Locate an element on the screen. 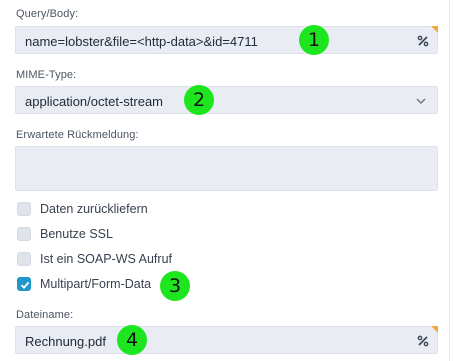  mime-type-value: application/octet-stream is located at coordinates (94, 101).